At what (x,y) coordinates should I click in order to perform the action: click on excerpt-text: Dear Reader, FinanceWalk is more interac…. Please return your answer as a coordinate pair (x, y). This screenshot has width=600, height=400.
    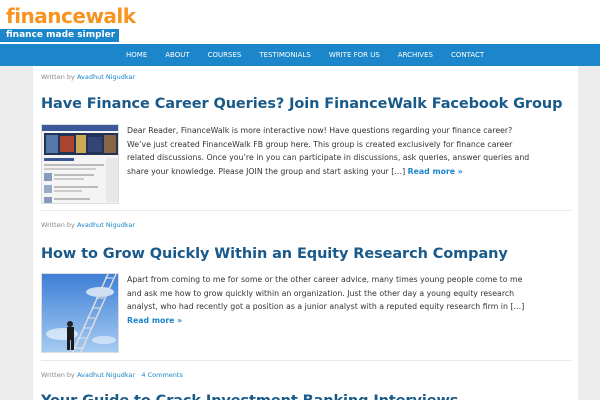
    Looking at the image, I should click on (328, 151).